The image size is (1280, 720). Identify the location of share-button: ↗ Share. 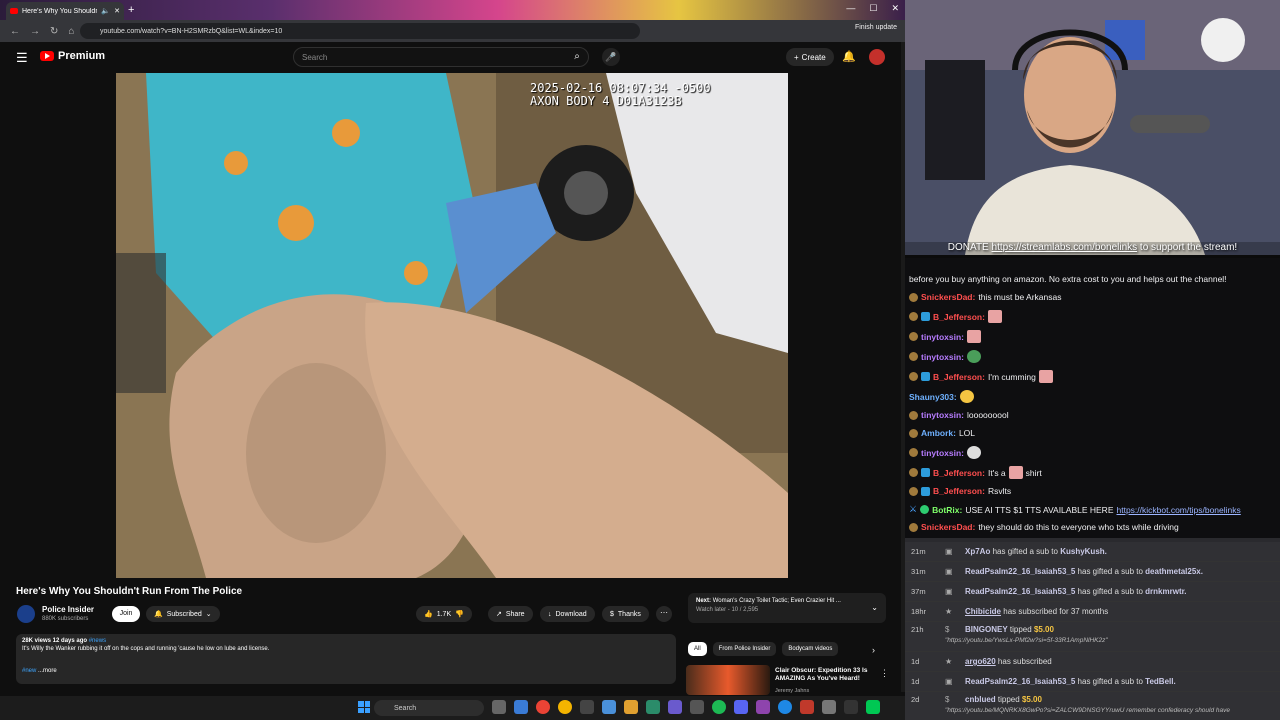
(510, 614).